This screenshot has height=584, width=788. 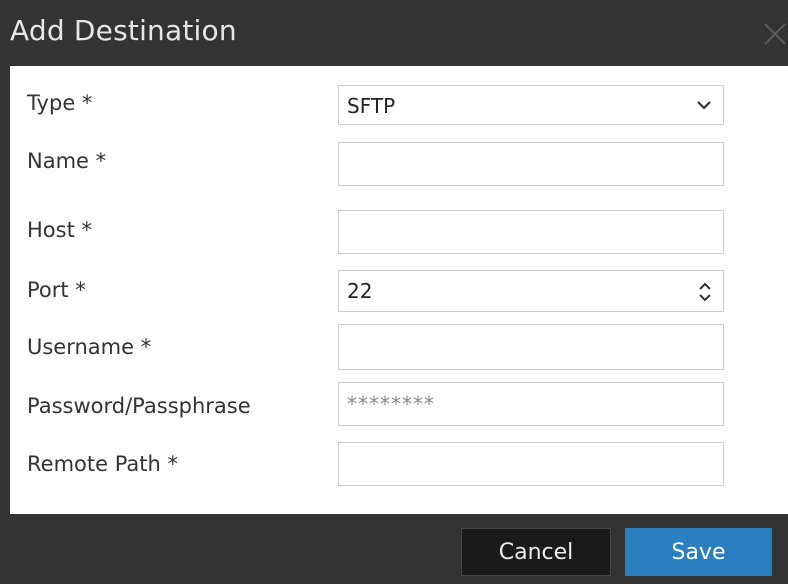 I want to click on close-icon, so click(x=775, y=33).